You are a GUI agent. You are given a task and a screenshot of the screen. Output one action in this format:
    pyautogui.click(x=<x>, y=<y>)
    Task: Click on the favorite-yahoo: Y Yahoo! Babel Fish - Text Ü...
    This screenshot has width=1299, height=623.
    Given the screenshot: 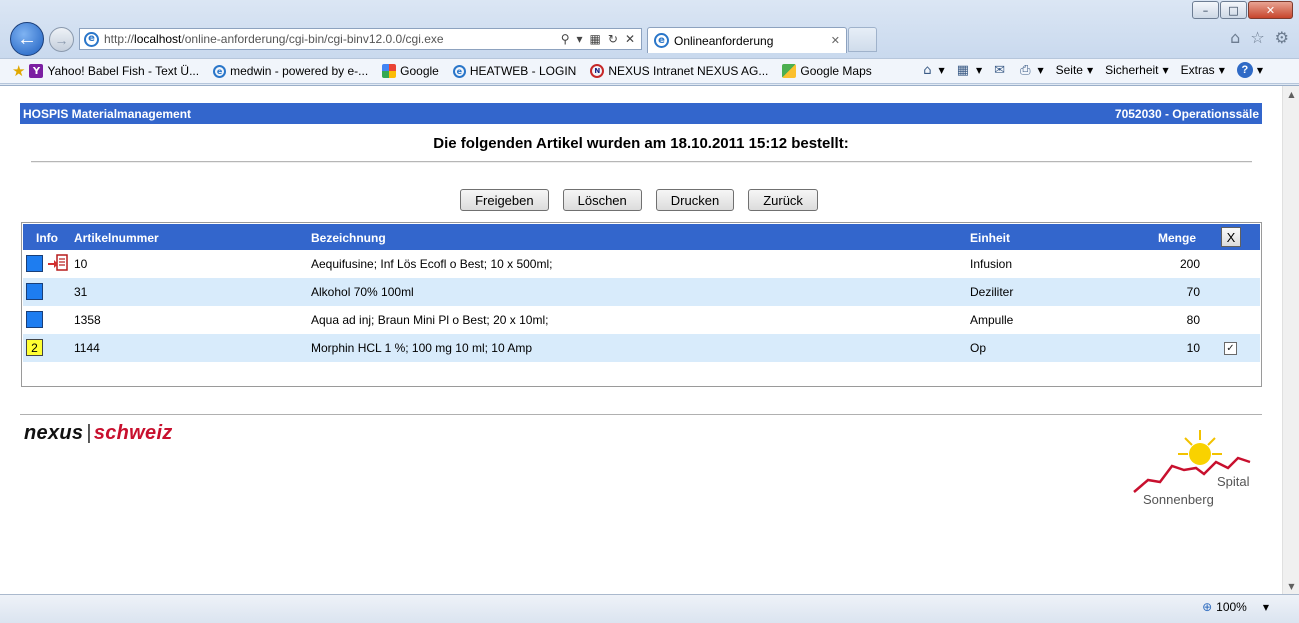 What is the action you would take?
    pyautogui.click(x=114, y=71)
    